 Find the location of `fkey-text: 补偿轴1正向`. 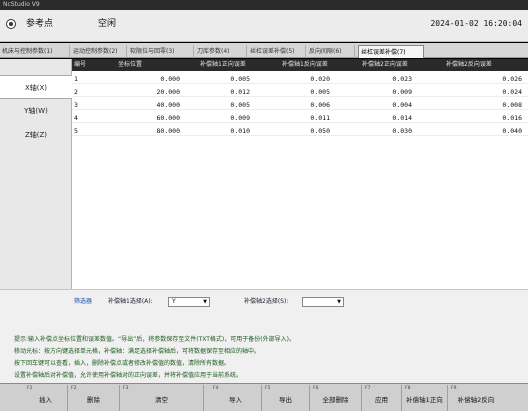

fkey-text: 补偿轴1正向 is located at coordinates (424, 400).